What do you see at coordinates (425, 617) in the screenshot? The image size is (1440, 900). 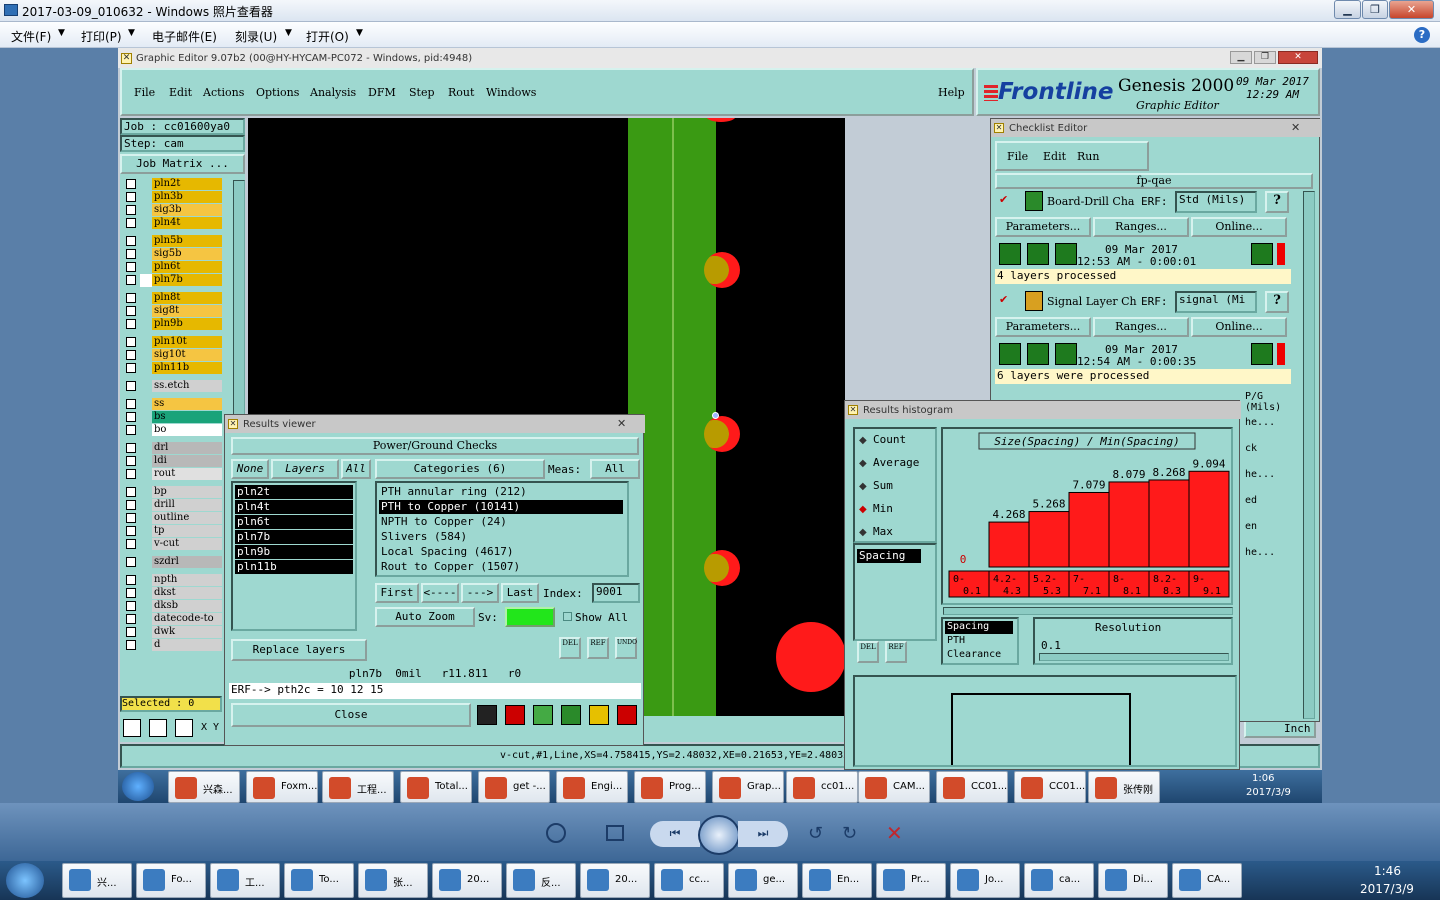 I see `auto-zoom-select: Auto Zoom` at bounding box center [425, 617].